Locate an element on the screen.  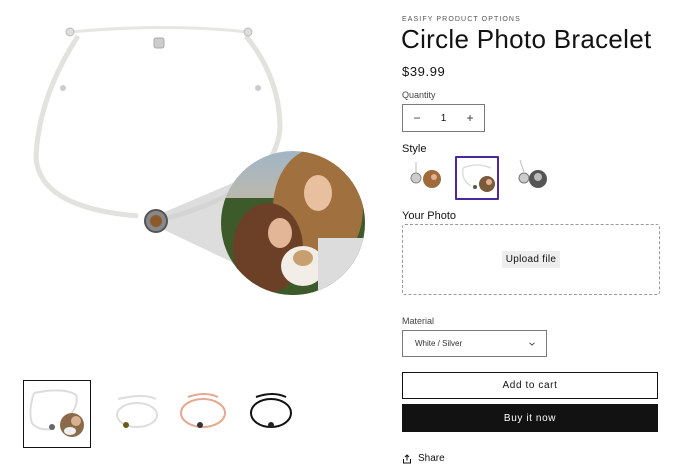
thumb-black-bracelet is located at coordinates (271, 414).